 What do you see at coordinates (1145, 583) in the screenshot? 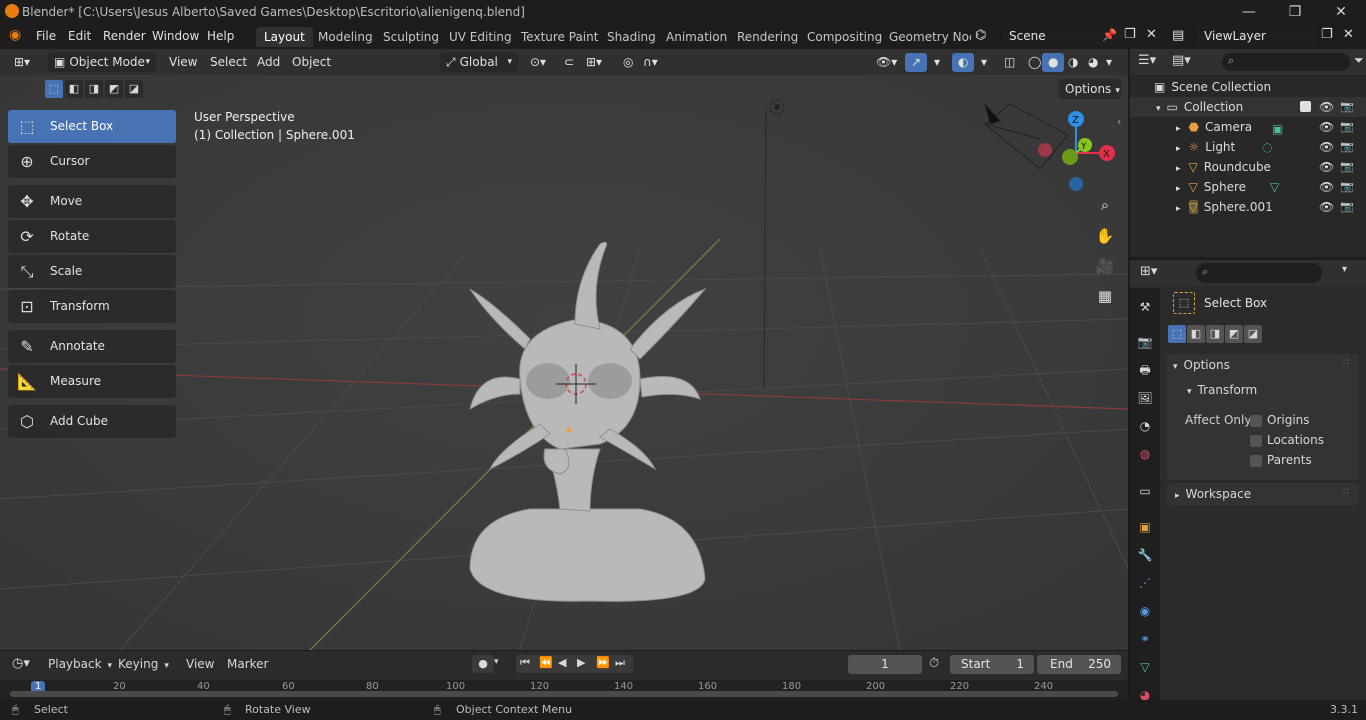
I see `particles-tab-icon: ⋰` at bounding box center [1145, 583].